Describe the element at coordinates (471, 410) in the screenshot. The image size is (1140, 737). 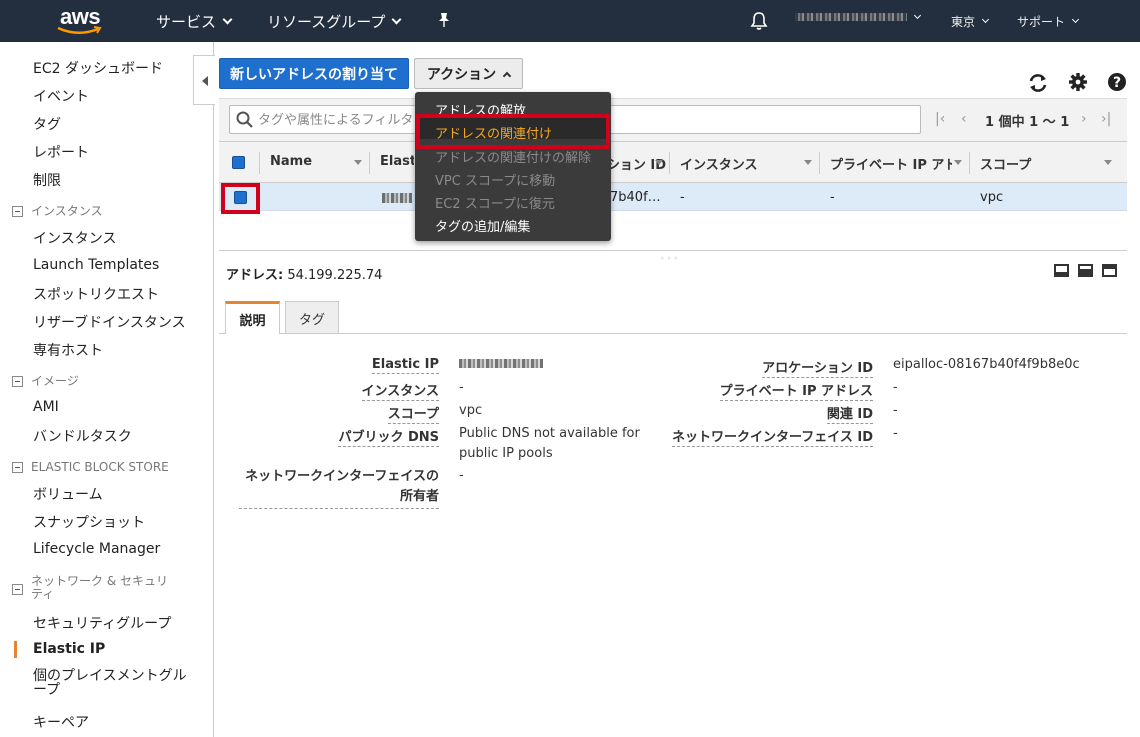
I see `detail-value-scope: vpc` at that location.